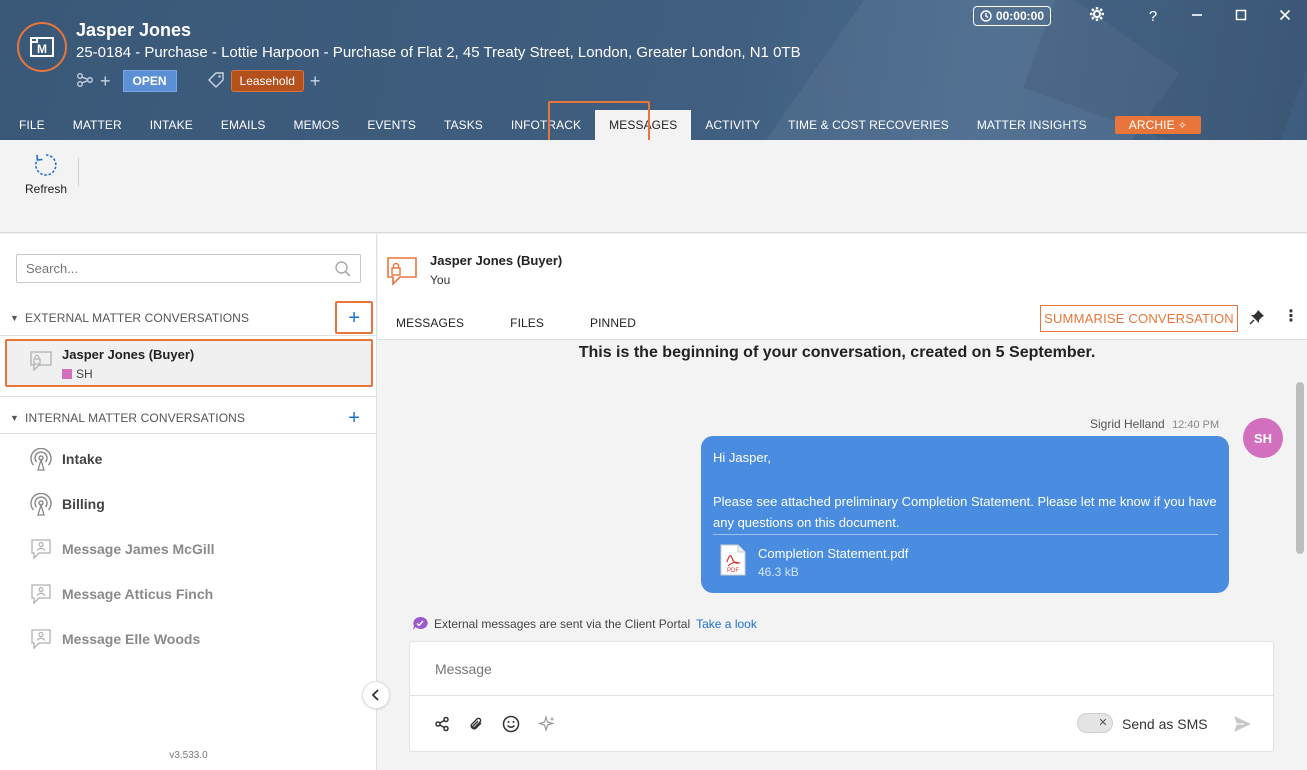  I want to click on refresh-label: Refresh, so click(46, 189).